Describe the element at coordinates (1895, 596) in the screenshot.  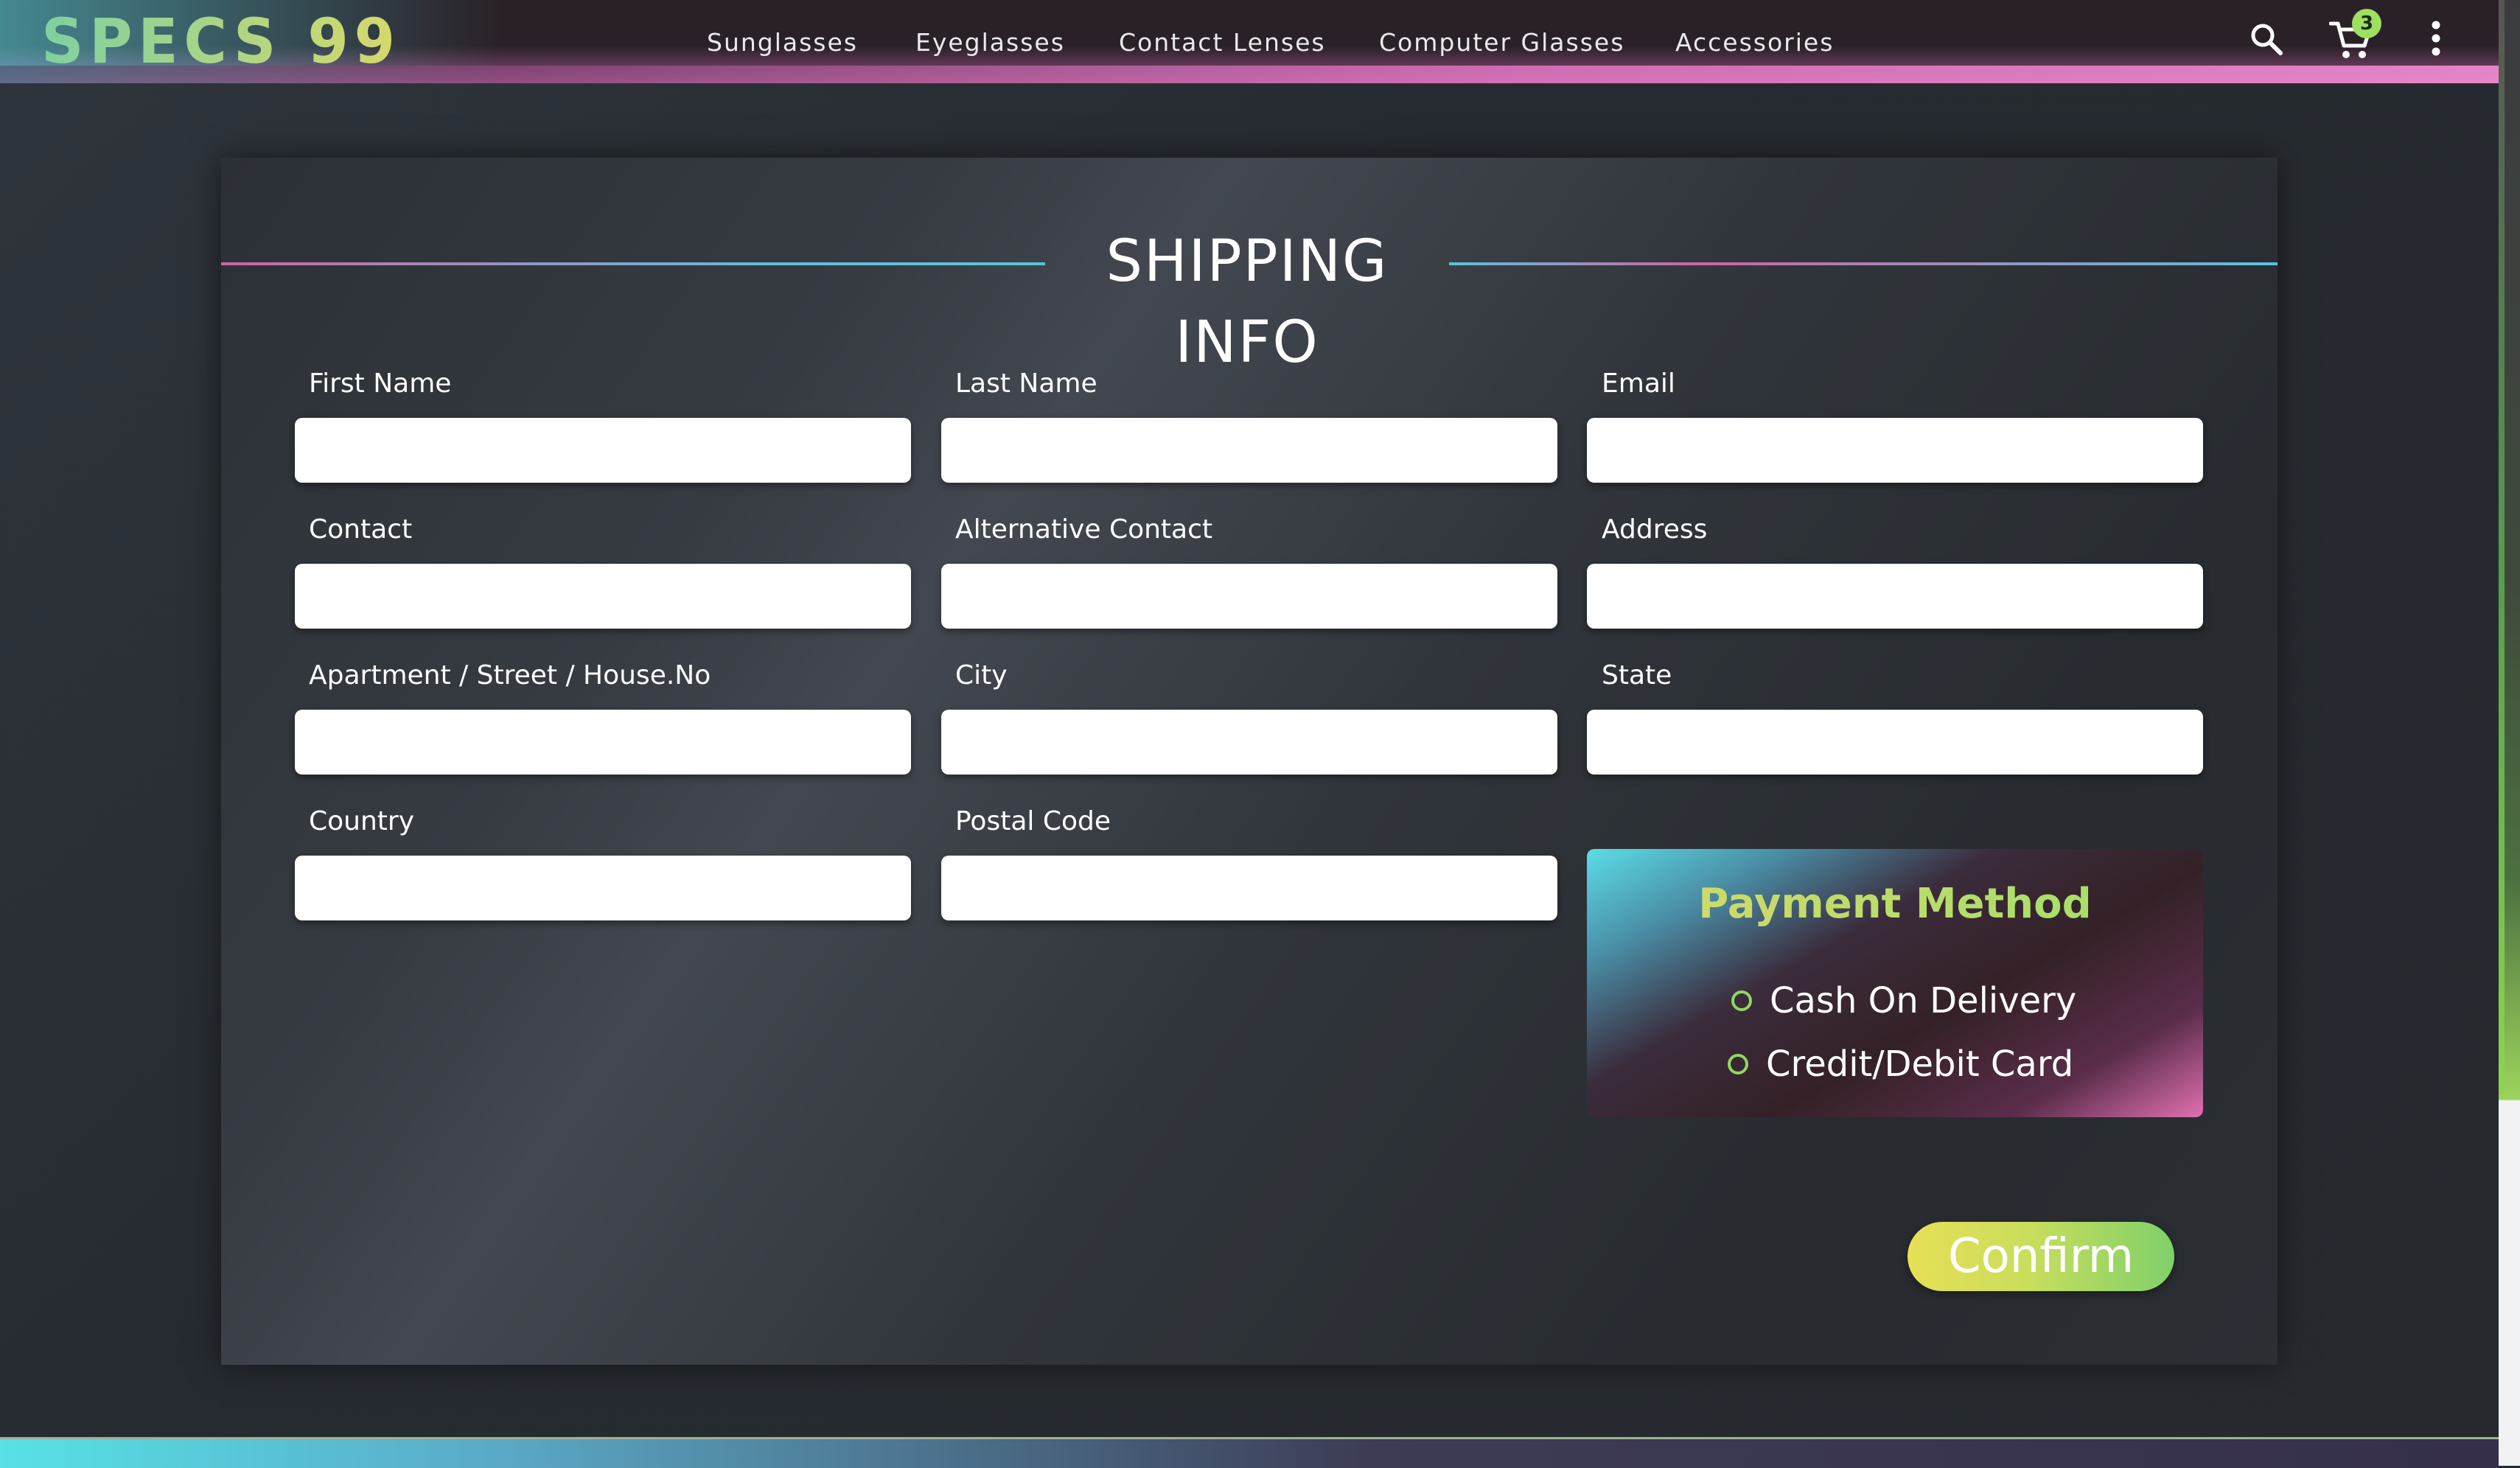
I see `address-field` at that location.